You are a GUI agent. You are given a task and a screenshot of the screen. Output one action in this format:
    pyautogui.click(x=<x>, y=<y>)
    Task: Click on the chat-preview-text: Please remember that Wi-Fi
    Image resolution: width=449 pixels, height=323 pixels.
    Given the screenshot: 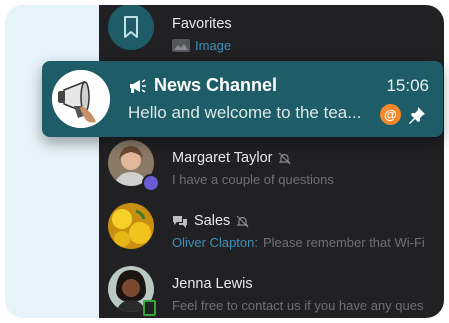 What is the action you would take?
    pyautogui.click(x=343, y=242)
    